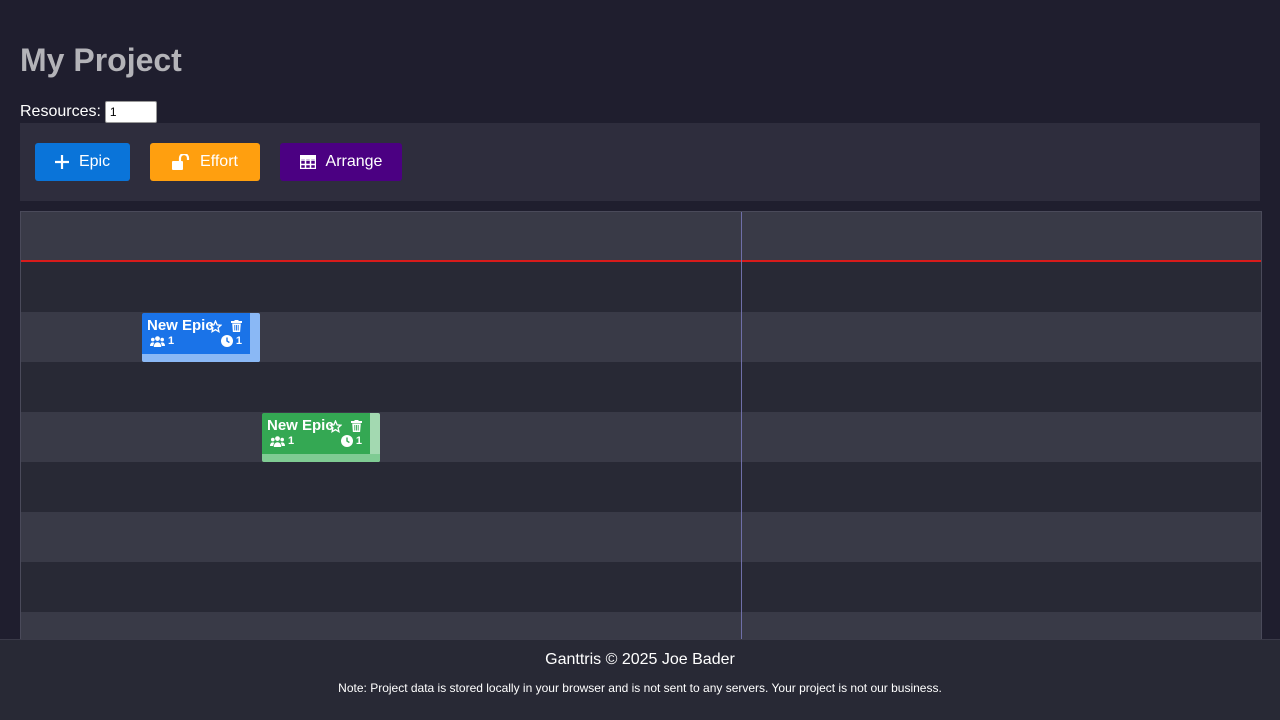 The width and height of the screenshot is (1280, 720). Describe the element at coordinates (641, 261) in the screenshot. I see `today-line` at that location.